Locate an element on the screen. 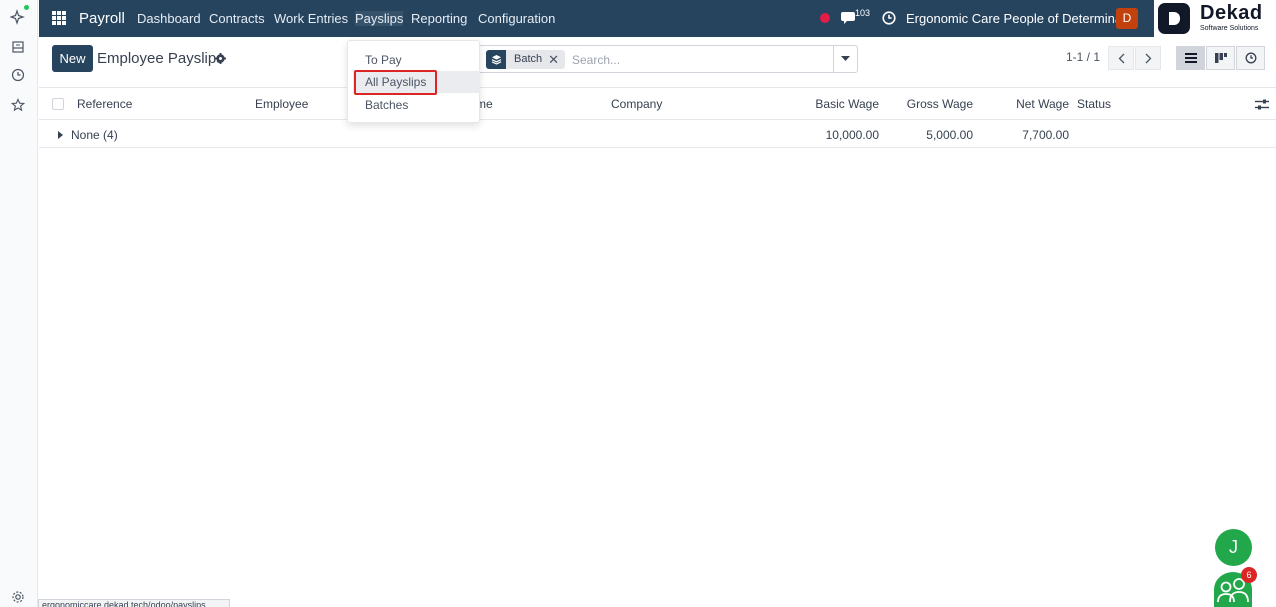 This screenshot has width=1276, height=607. left-rail is located at coordinates (19, 303).